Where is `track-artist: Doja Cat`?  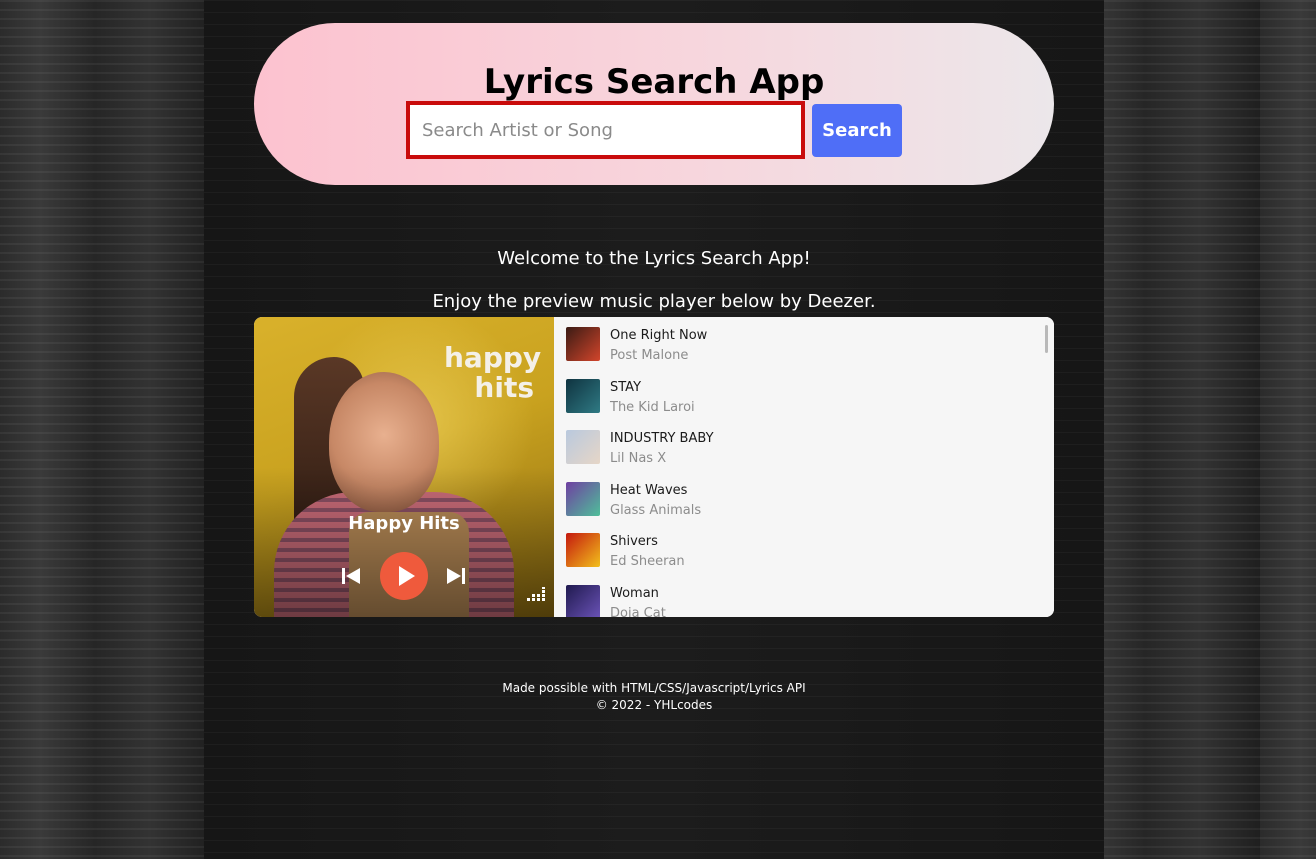
track-artist: Doja Cat is located at coordinates (638, 611).